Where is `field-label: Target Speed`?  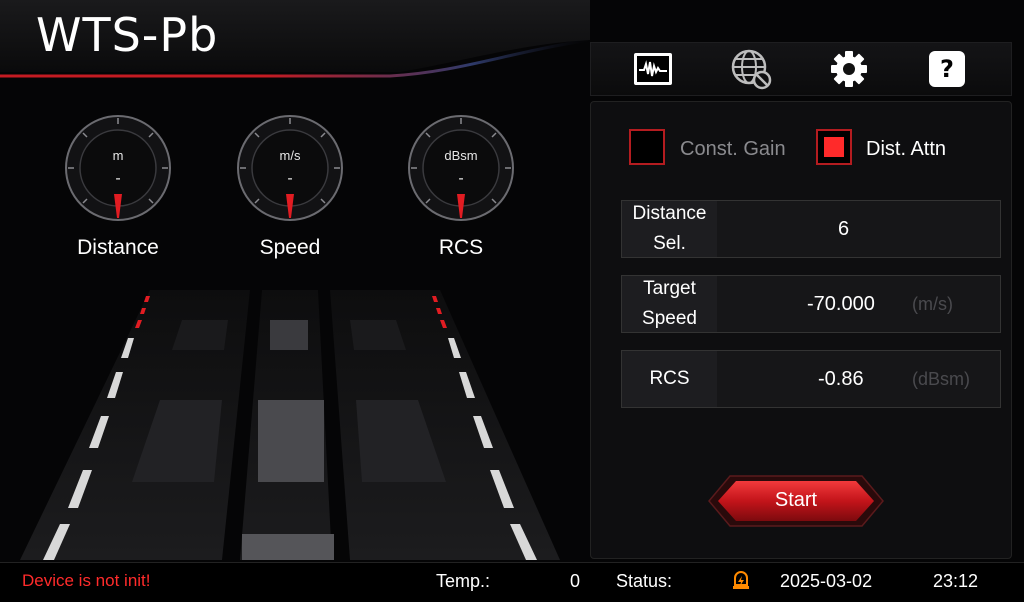
field-label: Target Speed is located at coordinates (669, 304).